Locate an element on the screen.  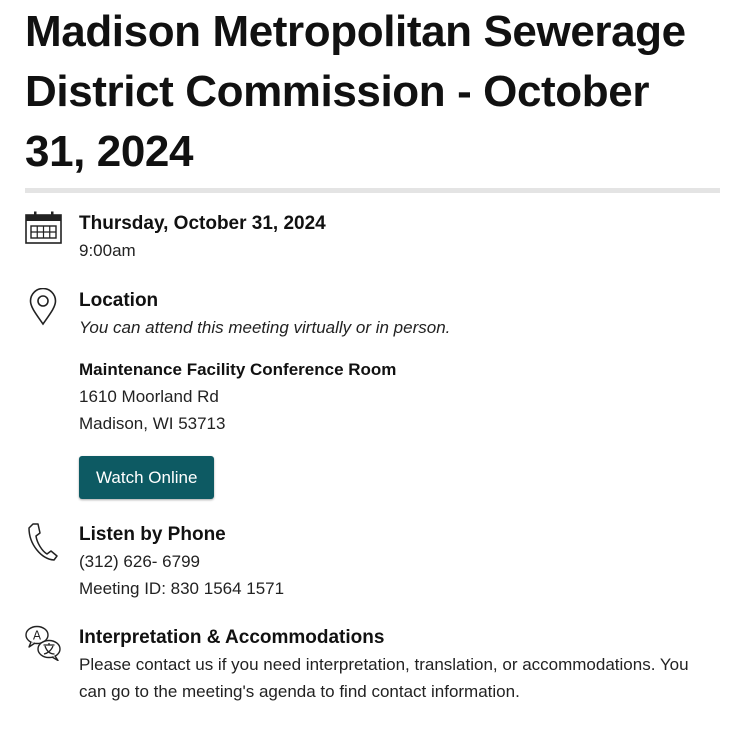
meeting-time: 9:00am is located at coordinates (107, 250).